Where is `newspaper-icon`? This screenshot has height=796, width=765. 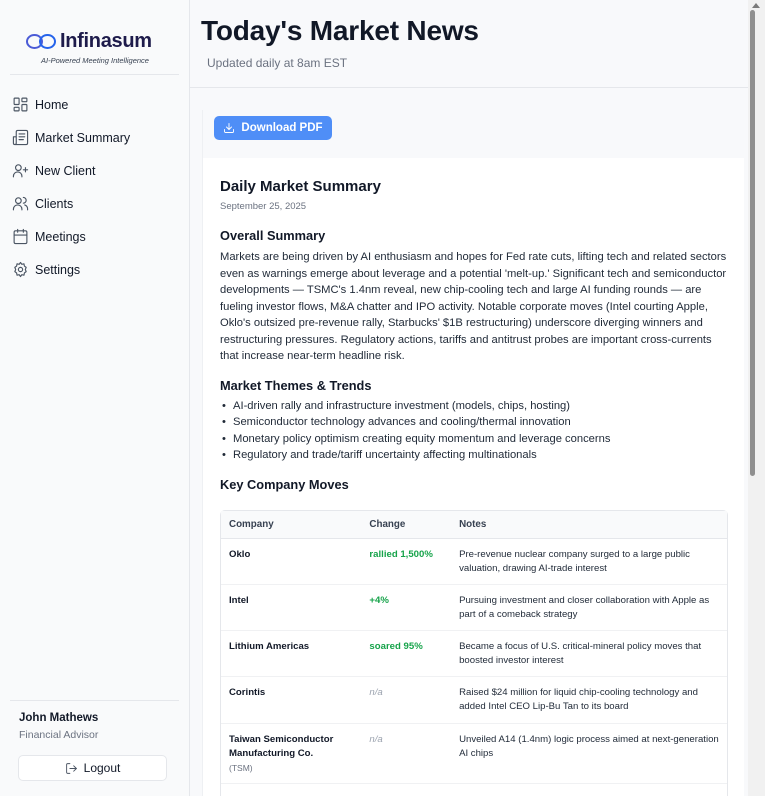 newspaper-icon is located at coordinates (20, 137).